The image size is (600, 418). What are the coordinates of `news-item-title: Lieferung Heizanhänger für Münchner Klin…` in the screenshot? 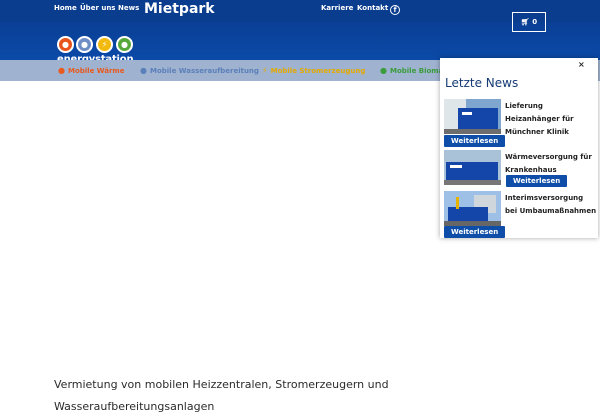 It's located at (551, 119).